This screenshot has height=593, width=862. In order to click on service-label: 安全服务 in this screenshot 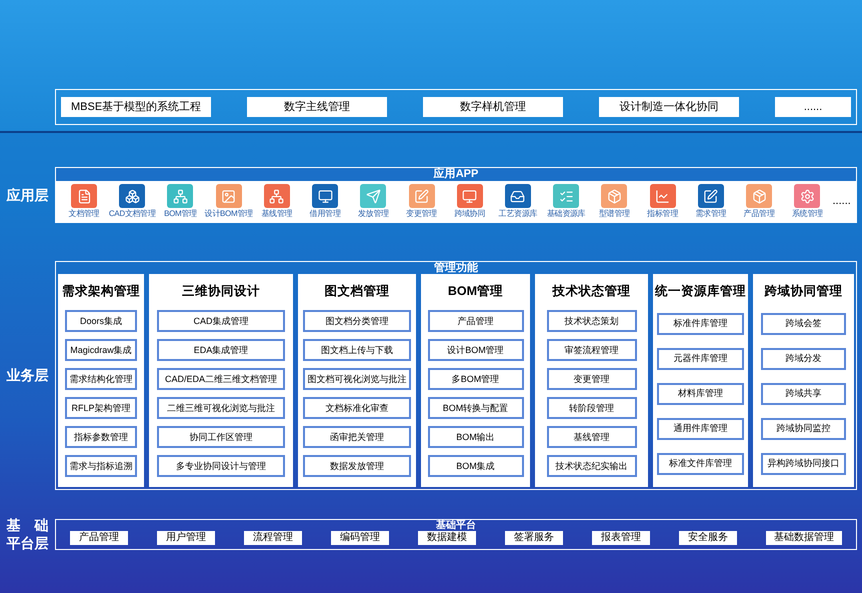, I will do `click(708, 537)`.